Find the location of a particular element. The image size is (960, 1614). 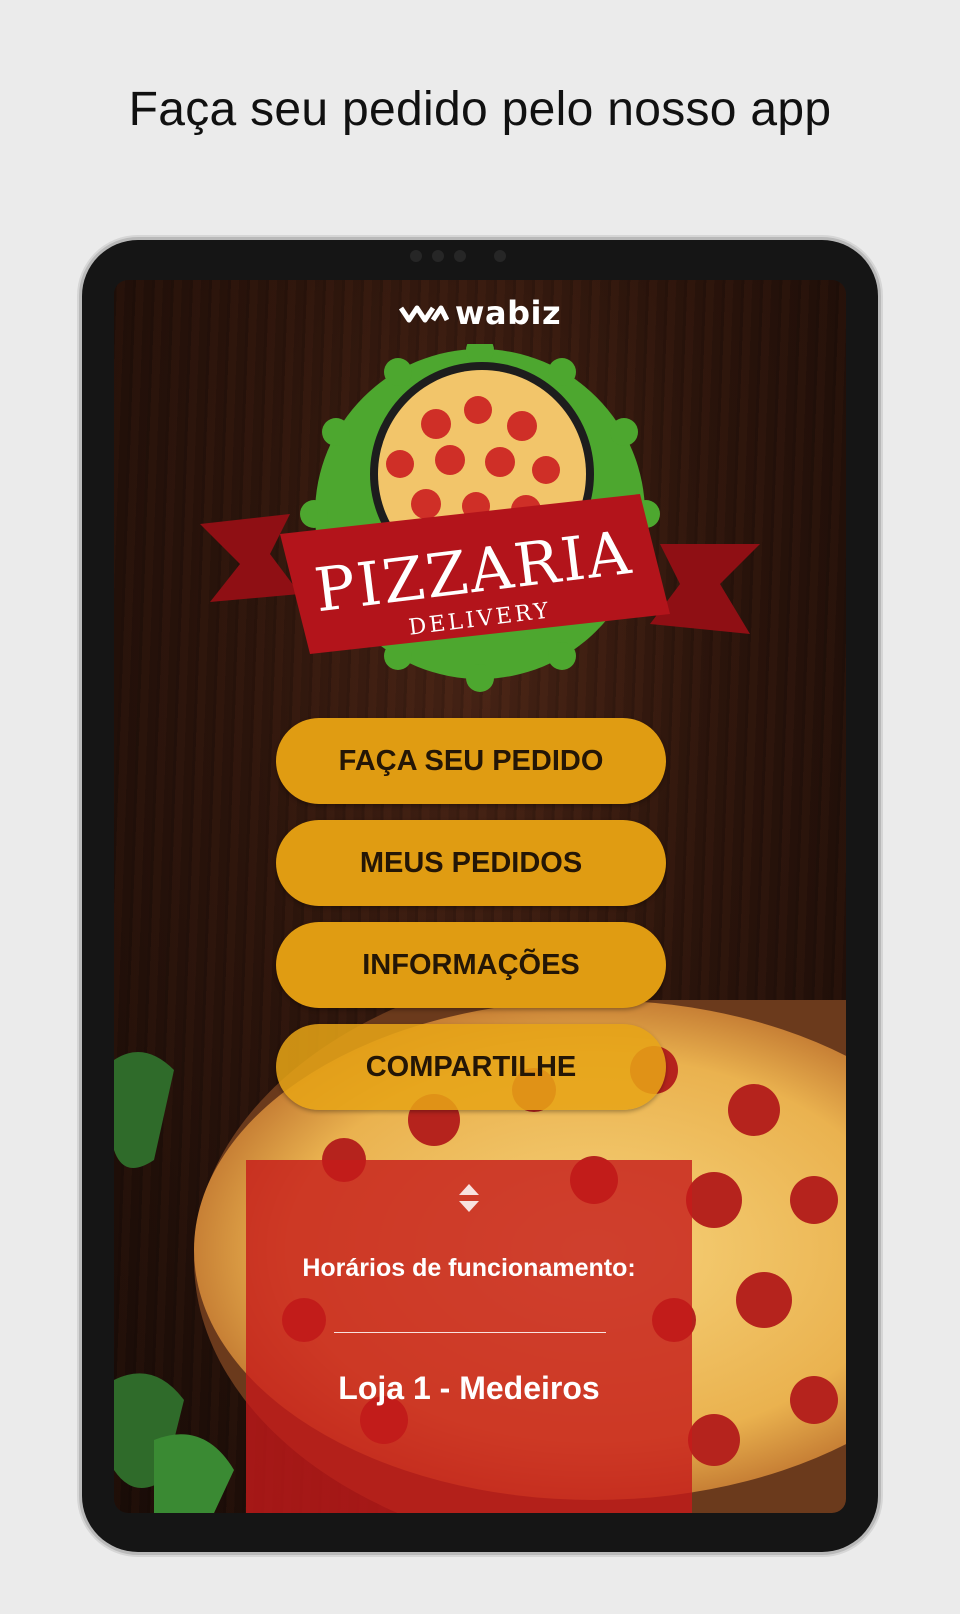

share-button: COMPARTILHE is located at coordinates (471, 1067).